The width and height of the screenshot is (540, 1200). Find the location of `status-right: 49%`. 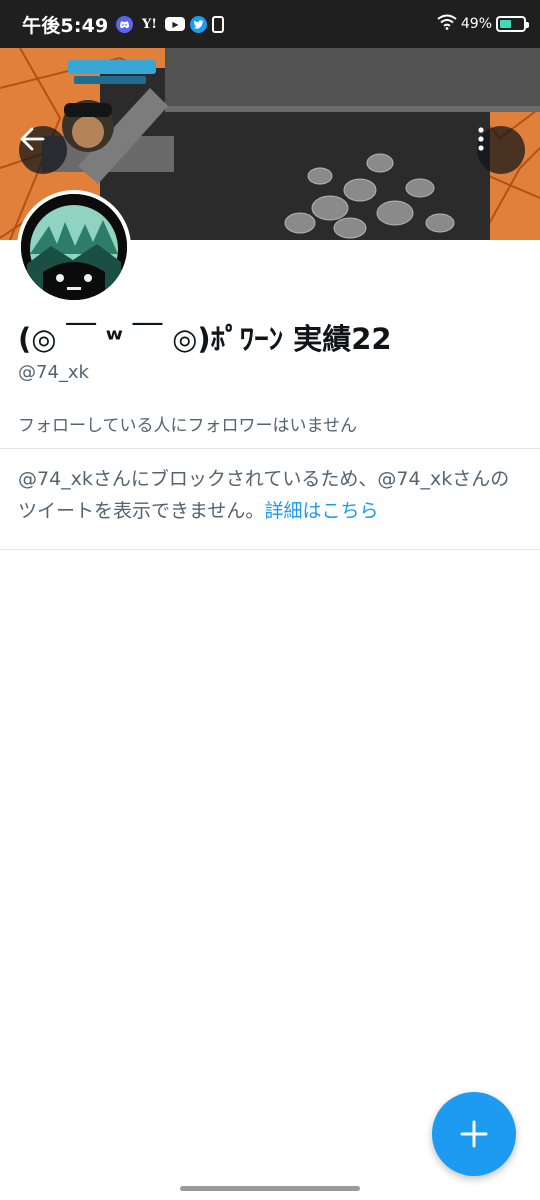

status-right: 49% is located at coordinates (483, 24).